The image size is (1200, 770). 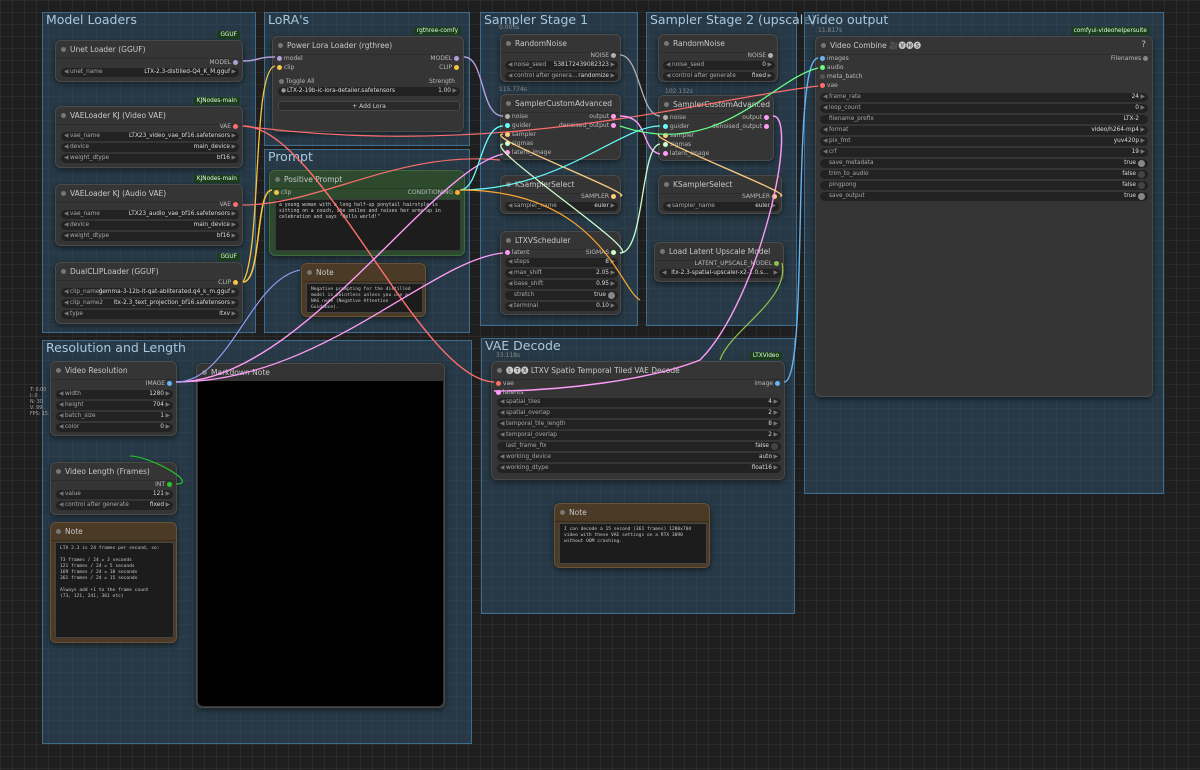 What do you see at coordinates (984, 174) in the screenshot?
I see `trim-to-audio-toggle: trim_to_audio false` at bounding box center [984, 174].